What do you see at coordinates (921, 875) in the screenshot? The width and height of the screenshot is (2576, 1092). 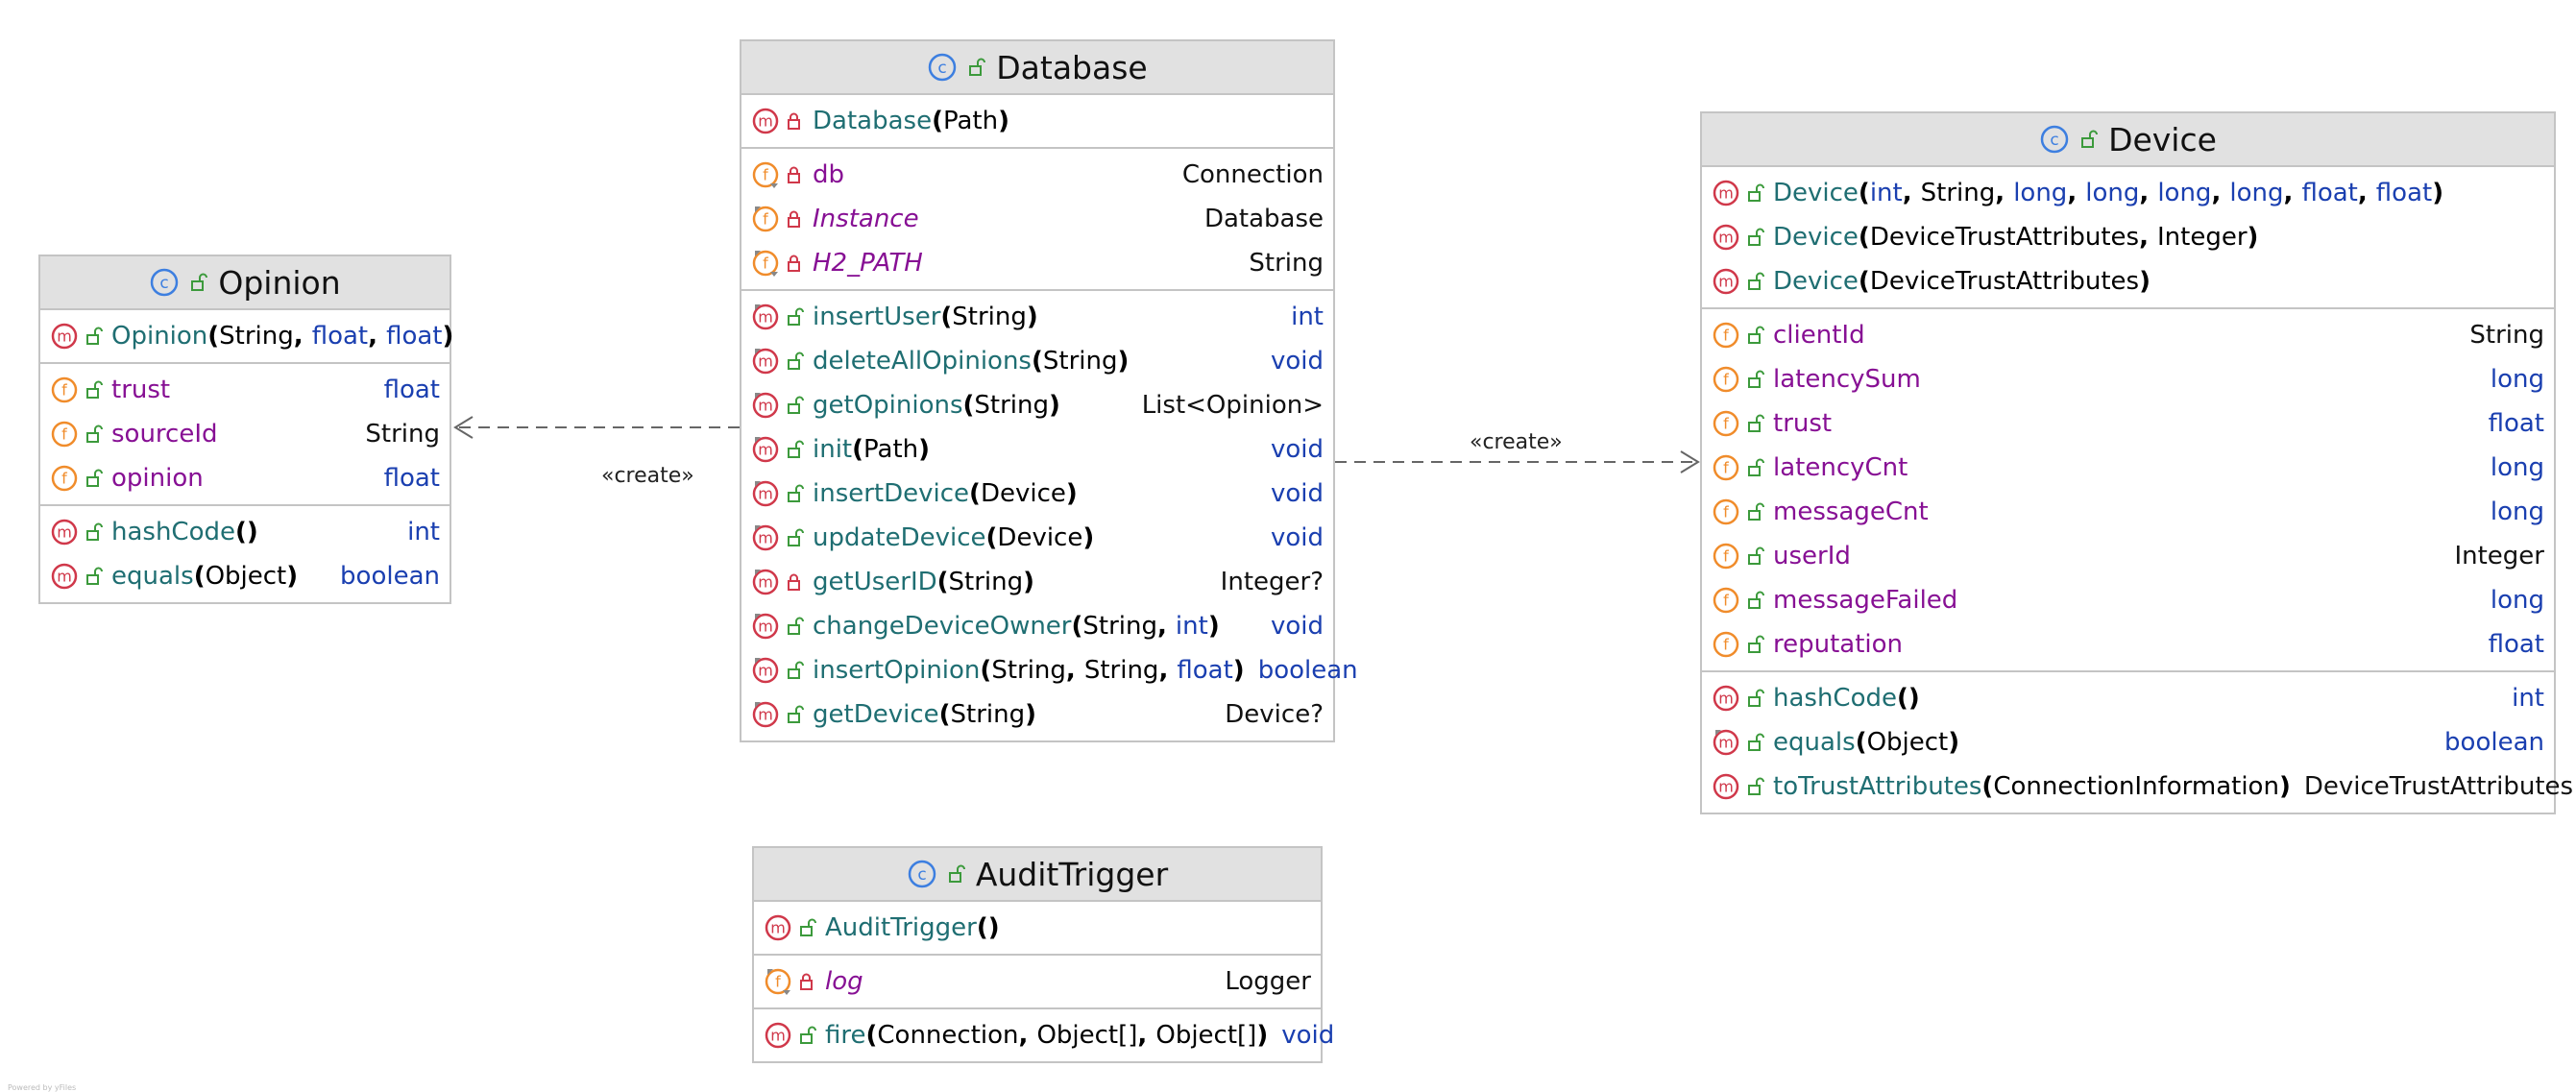 I see `svg-text: c` at bounding box center [921, 875].